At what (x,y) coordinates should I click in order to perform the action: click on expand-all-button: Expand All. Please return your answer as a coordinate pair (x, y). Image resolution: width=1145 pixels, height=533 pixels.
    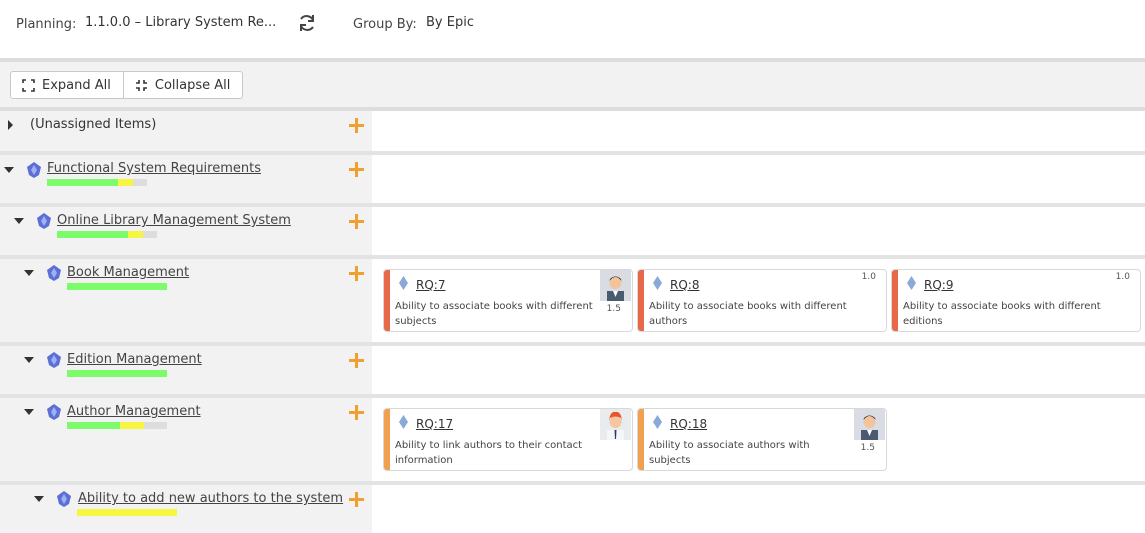
    Looking at the image, I should click on (67, 85).